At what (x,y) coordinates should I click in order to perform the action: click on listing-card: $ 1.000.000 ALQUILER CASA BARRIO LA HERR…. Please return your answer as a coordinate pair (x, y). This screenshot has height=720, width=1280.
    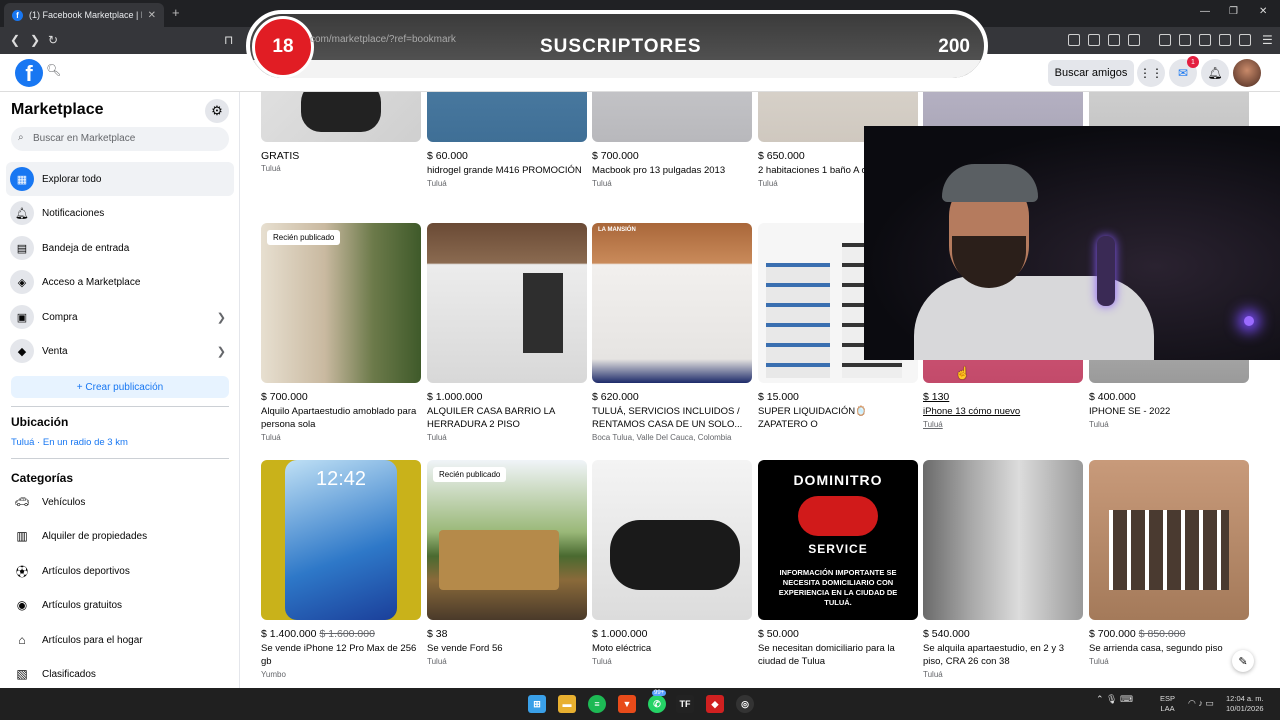
    Looking at the image, I should click on (507, 332).